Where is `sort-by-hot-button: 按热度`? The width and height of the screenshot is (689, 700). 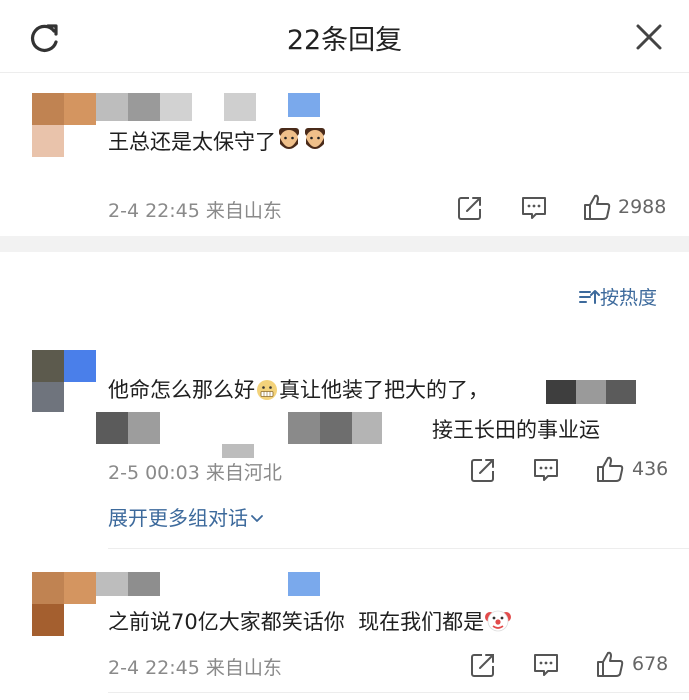
sort-by-hot-button: 按热度 is located at coordinates (617, 296).